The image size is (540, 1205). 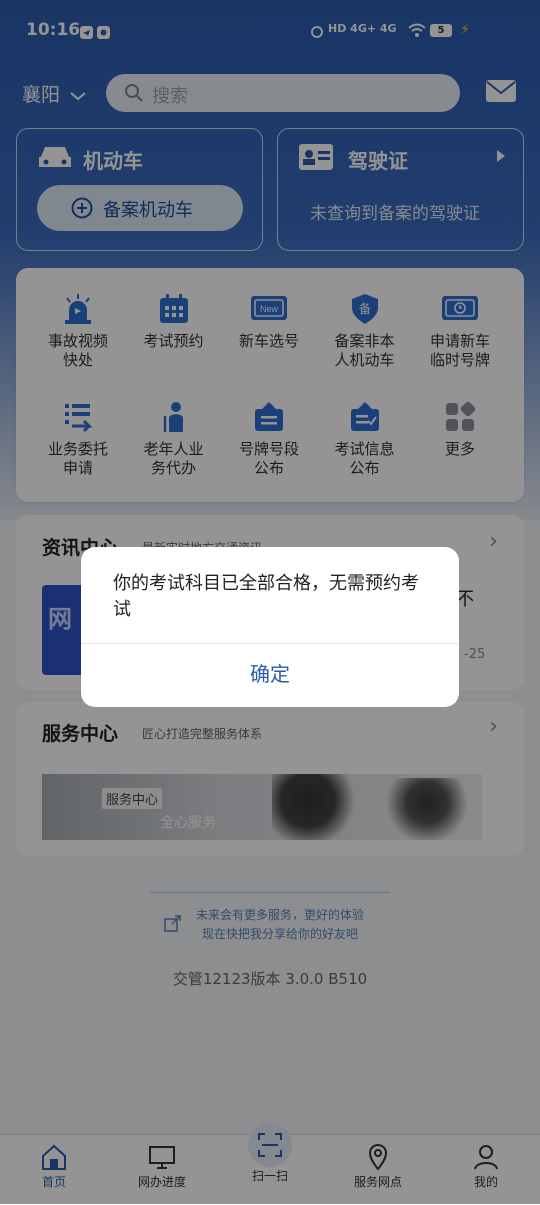 What do you see at coordinates (270, 675) in the screenshot?
I see `confirm-button: 确定` at bounding box center [270, 675].